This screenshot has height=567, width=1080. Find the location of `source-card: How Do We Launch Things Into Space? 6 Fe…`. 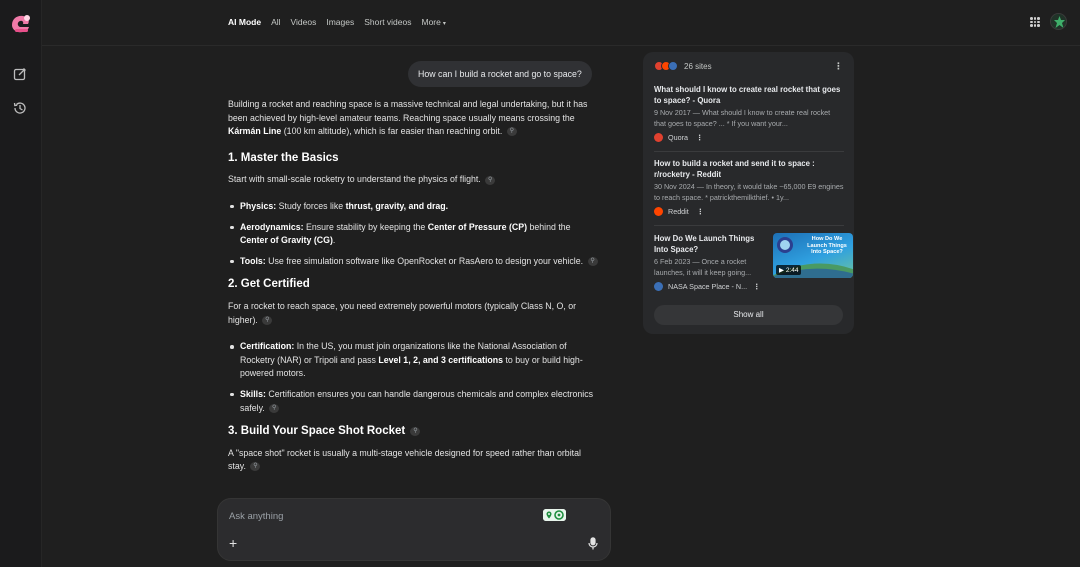

source-card: How Do We Launch Things Into Space? 6 Fe… is located at coordinates (753, 264).